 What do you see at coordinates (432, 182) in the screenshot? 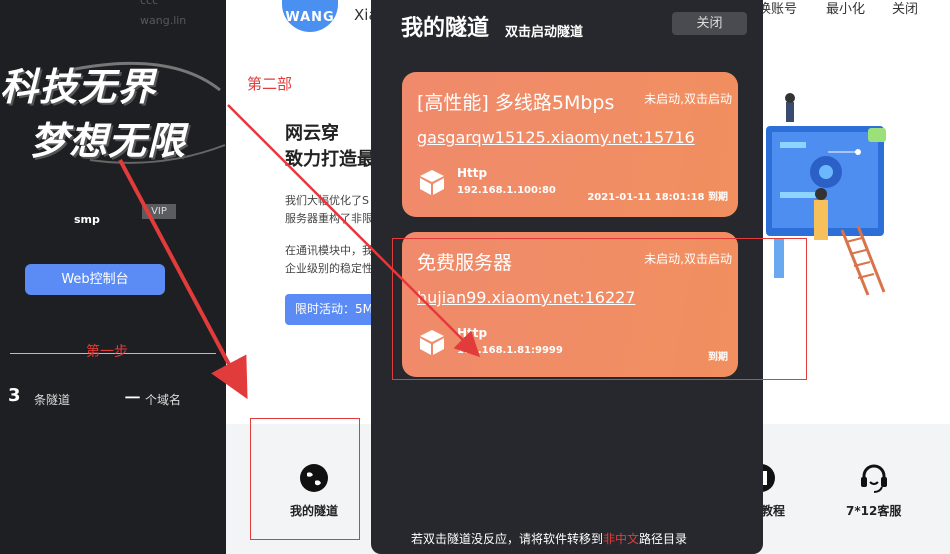
I see `cube-icon` at bounding box center [432, 182].